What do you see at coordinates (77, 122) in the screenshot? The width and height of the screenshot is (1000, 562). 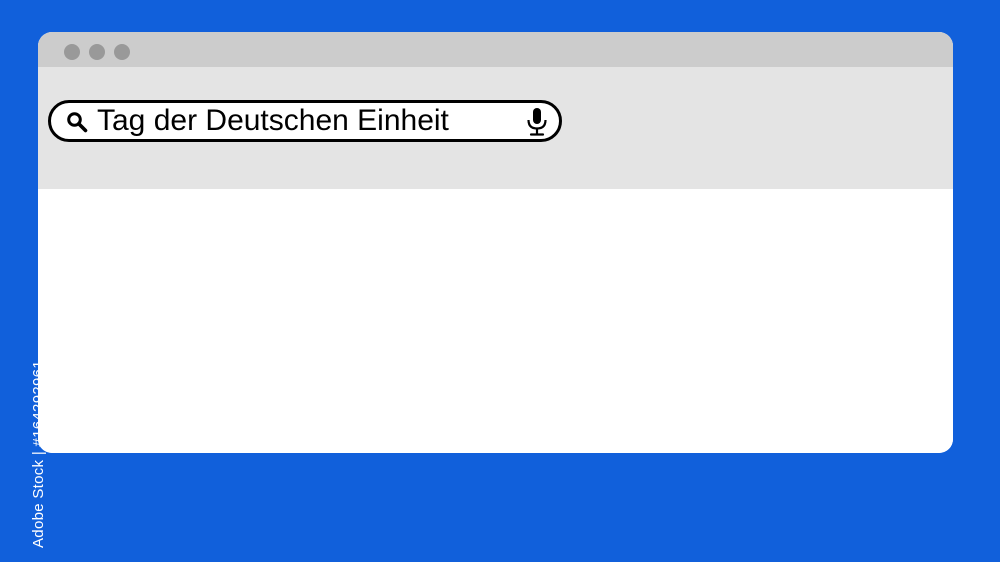 I see `search-icon` at bounding box center [77, 122].